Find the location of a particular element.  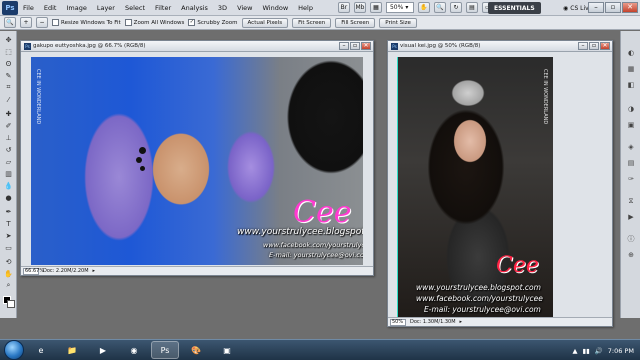

system-tray: ▲ ▮▮ 🔊 7:06 PM is located at coordinates (603, 350).